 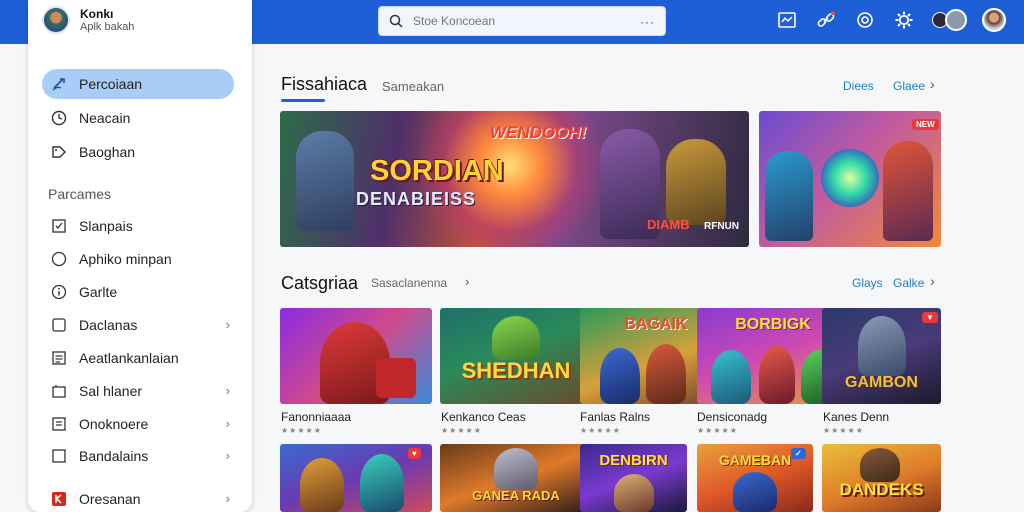 I want to click on top-toolbar, so click(x=890, y=20).